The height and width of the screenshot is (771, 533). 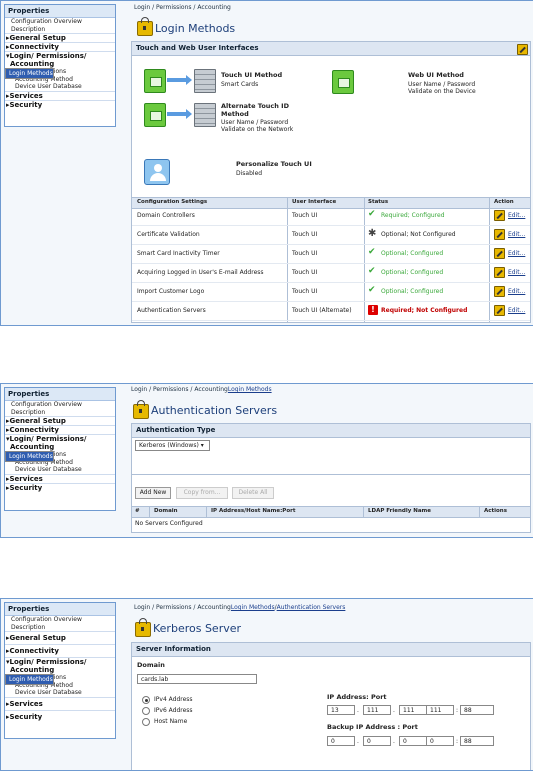 What do you see at coordinates (400, 511) in the screenshot?
I see `column-header: LDAP Friendly Name` at bounding box center [400, 511].